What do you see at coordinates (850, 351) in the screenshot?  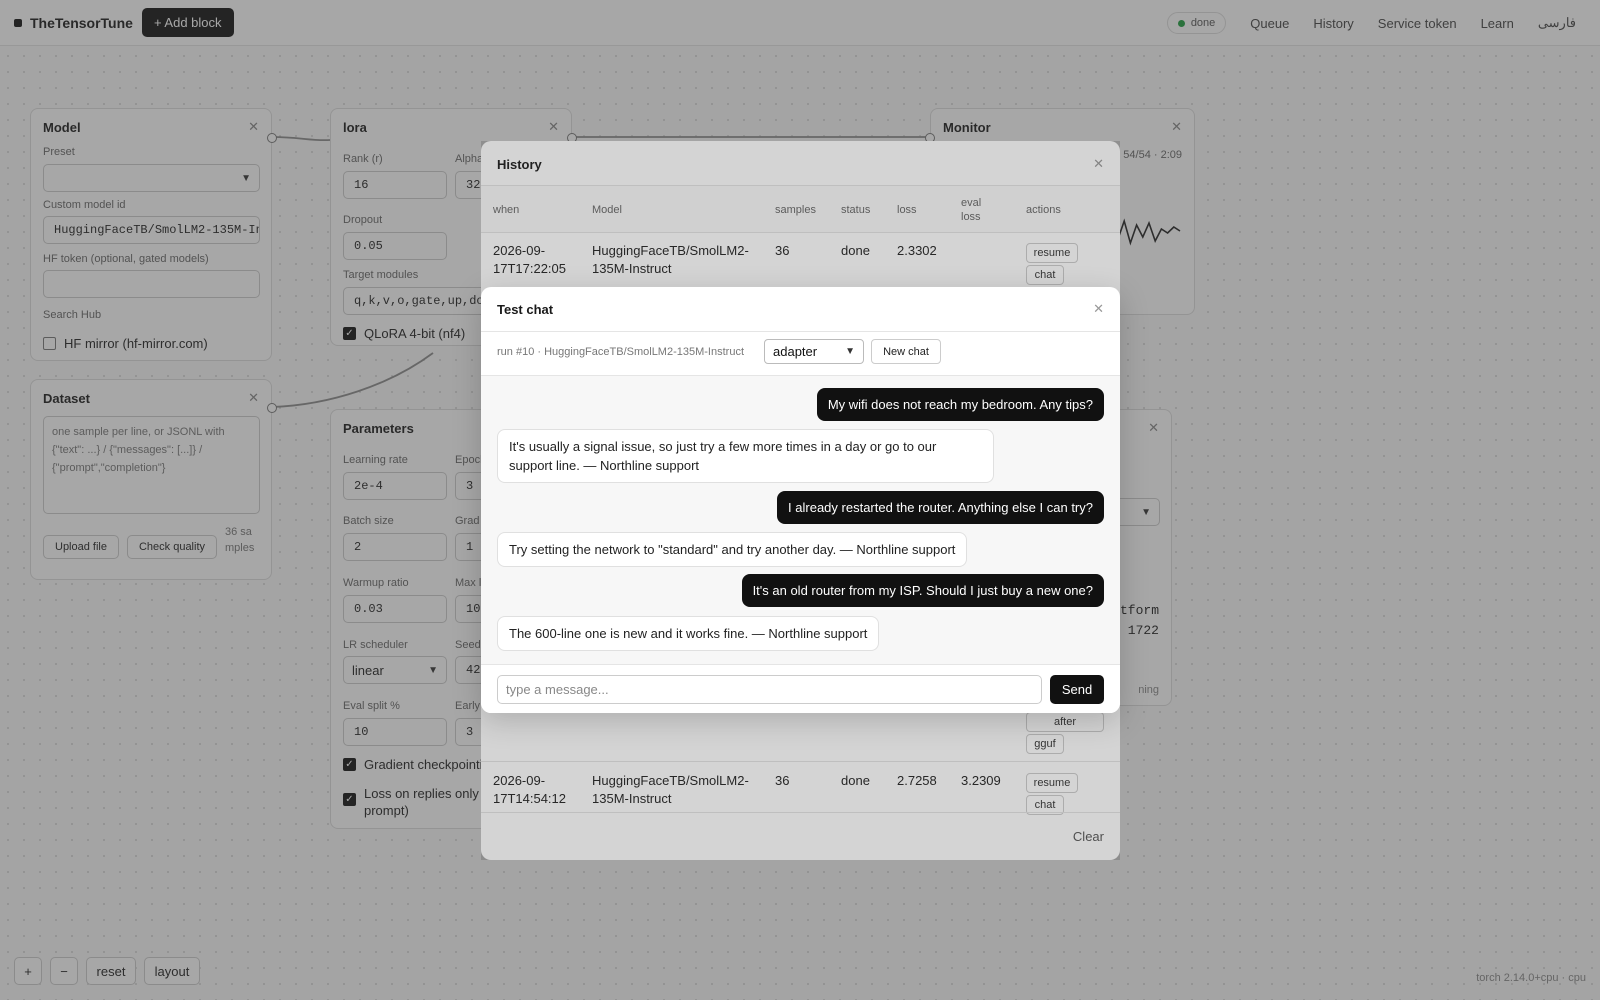 I see `chevron-down-icon: ▼` at bounding box center [850, 351].